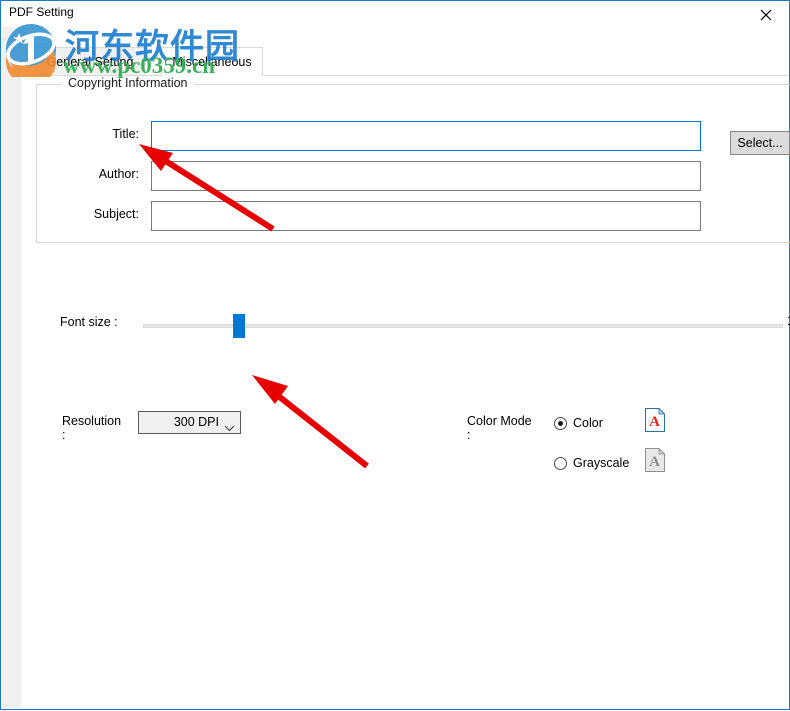 Image resolution: width=790 pixels, height=711 pixels. Describe the element at coordinates (426, 136) in the screenshot. I see `title-input` at that location.